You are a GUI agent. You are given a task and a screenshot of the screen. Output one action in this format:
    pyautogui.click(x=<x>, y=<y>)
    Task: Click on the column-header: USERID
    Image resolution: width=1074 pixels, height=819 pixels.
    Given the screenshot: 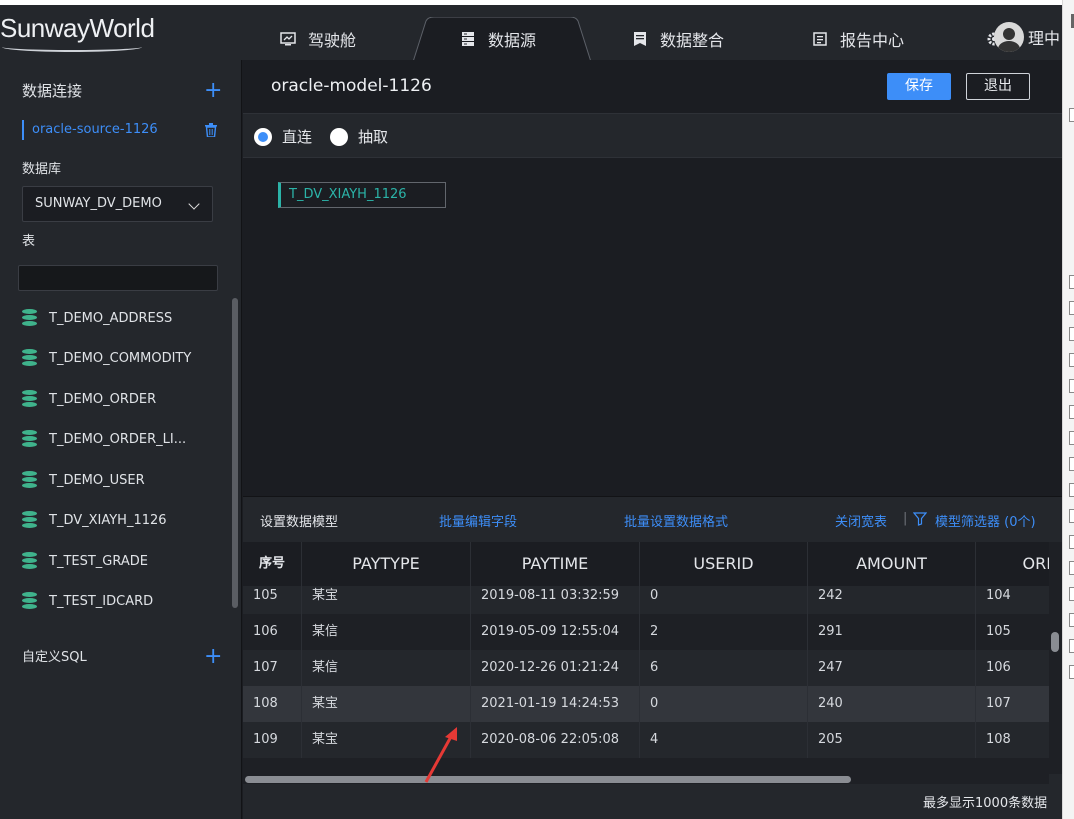 What is the action you would take?
    pyautogui.click(x=724, y=564)
    